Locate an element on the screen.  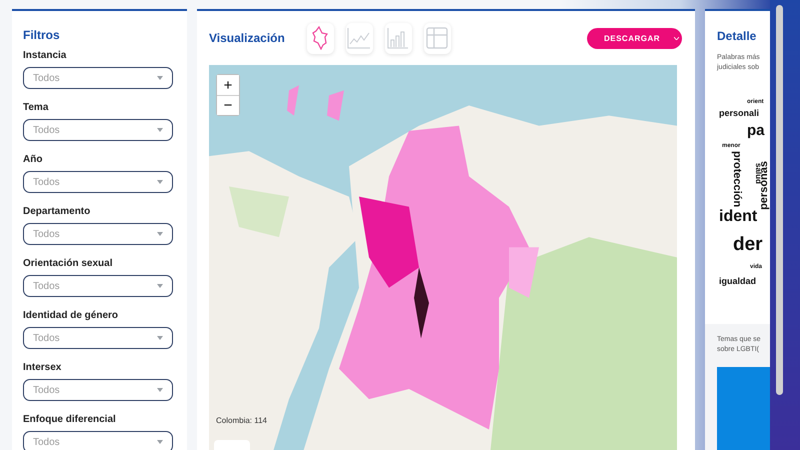
word-cloud-word: ident is located at coordinates (738, 217).